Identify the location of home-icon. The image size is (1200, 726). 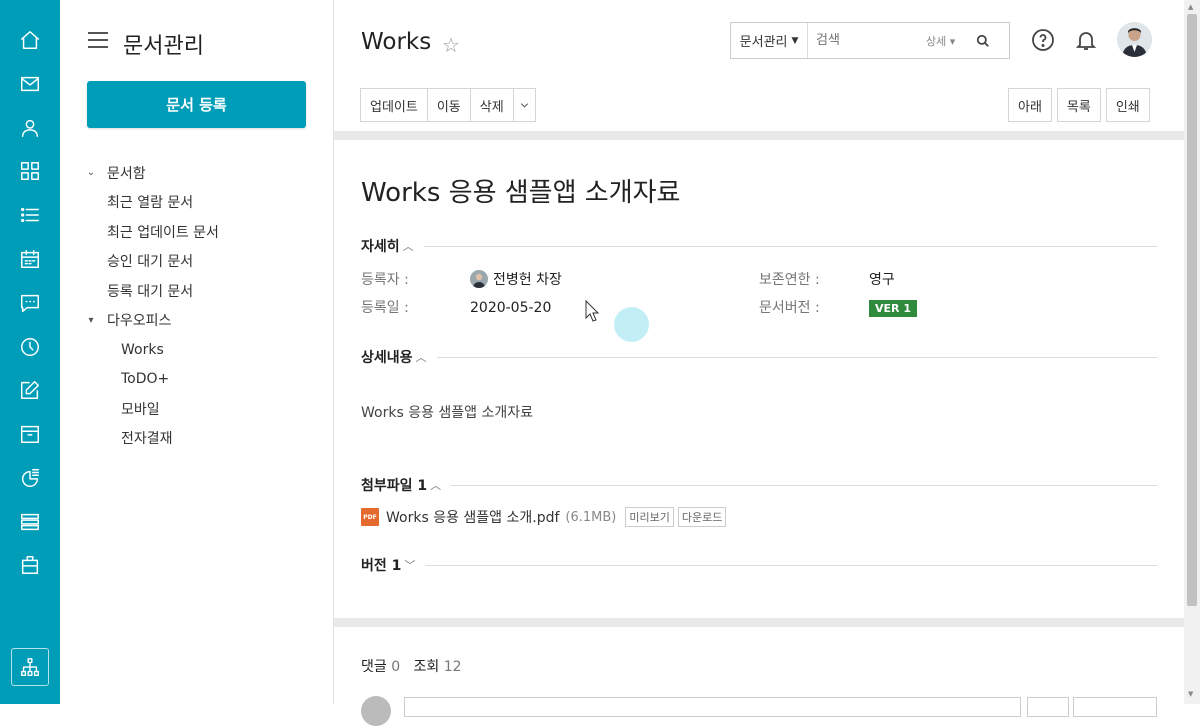
(30, 40).